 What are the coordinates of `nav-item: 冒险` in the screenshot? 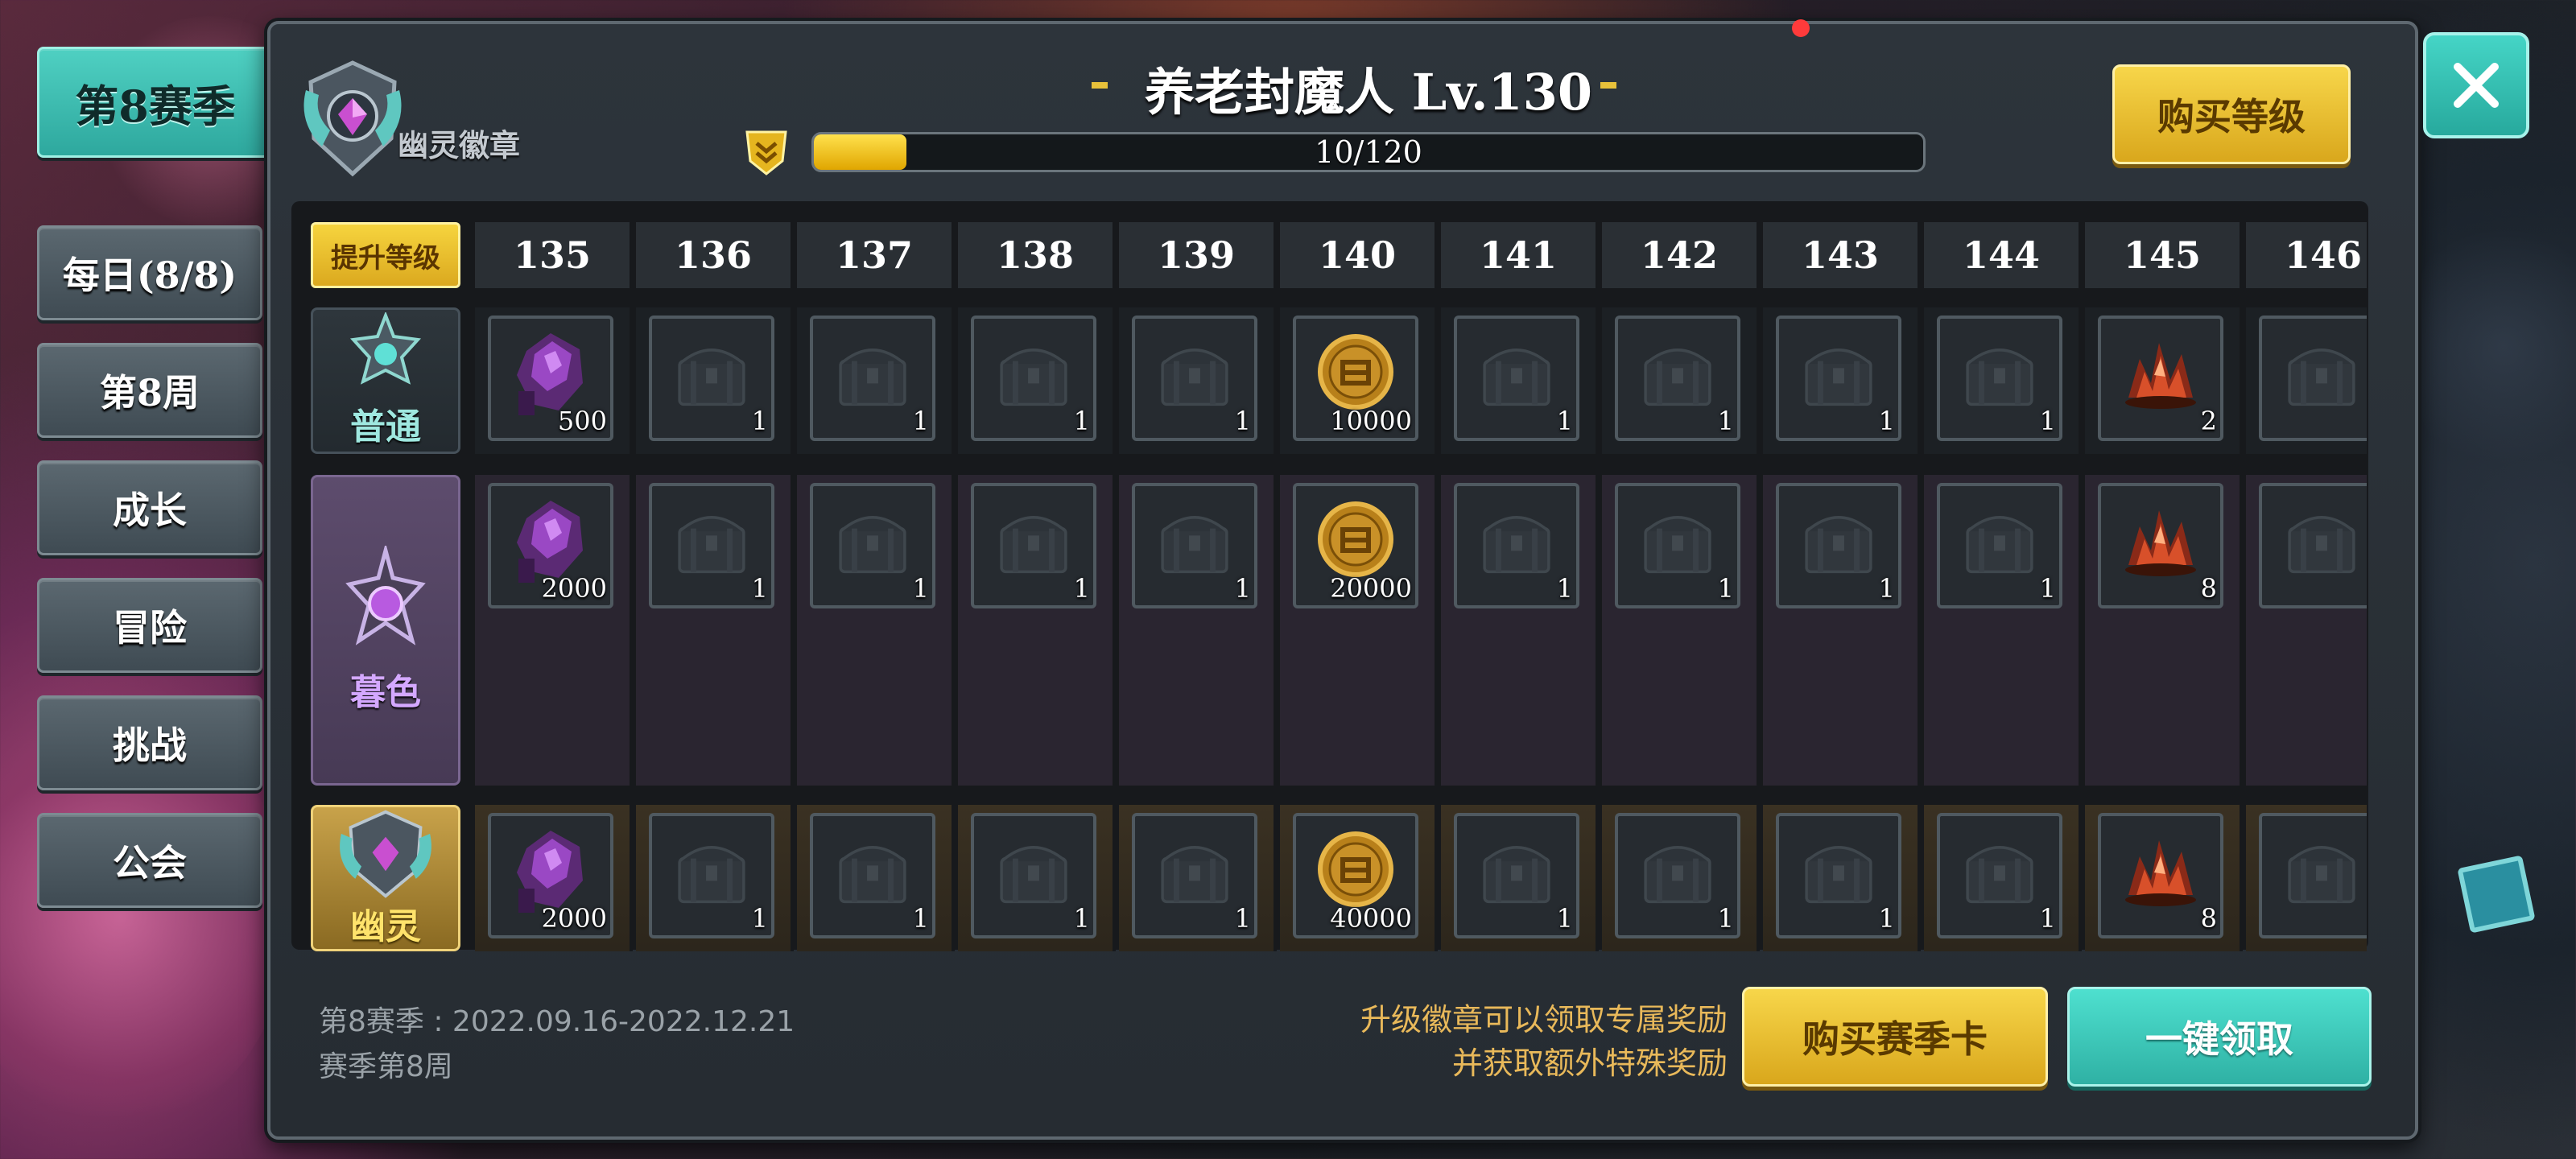 It's located at (149, 625).